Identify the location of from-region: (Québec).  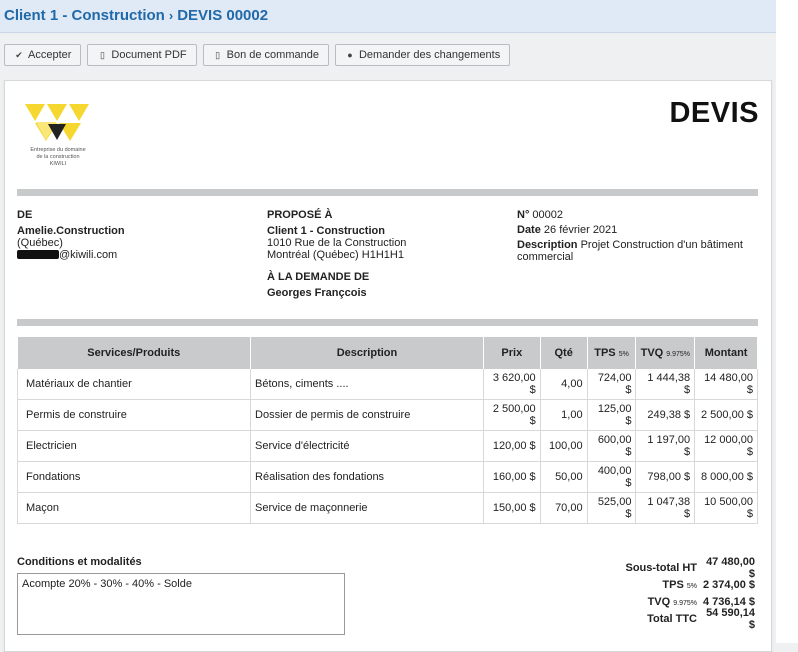
(40, 243).